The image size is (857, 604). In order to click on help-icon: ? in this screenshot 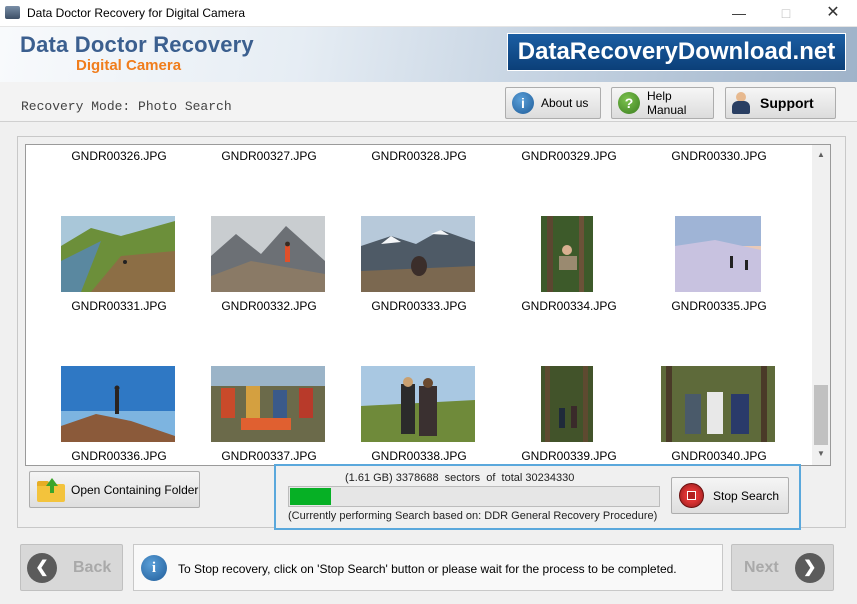, I will do `click(629, 103)`.